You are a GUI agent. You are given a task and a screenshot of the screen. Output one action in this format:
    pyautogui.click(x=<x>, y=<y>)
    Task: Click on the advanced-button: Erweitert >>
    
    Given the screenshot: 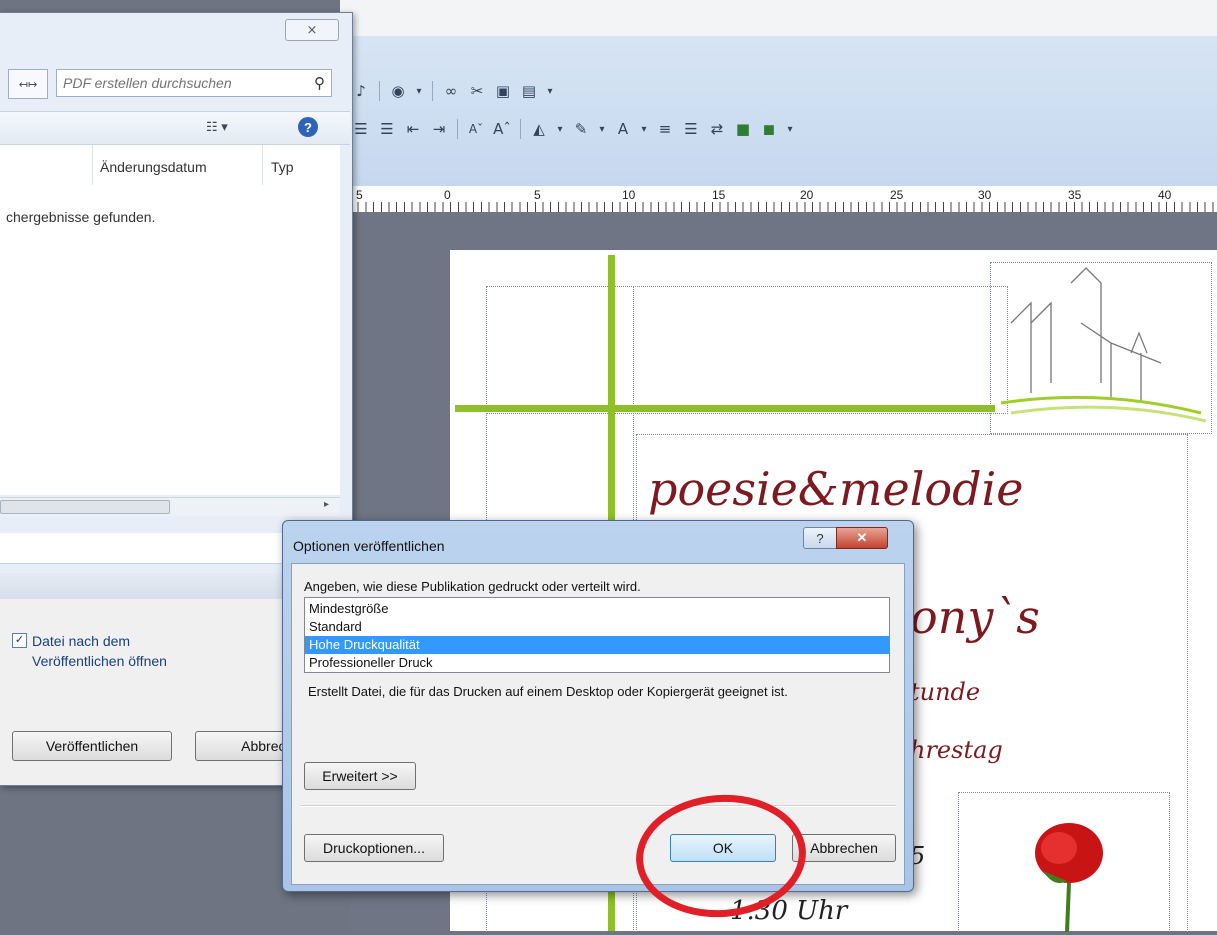 What is the action you would take?
    pyautogui.click(x=360, y=776)
    